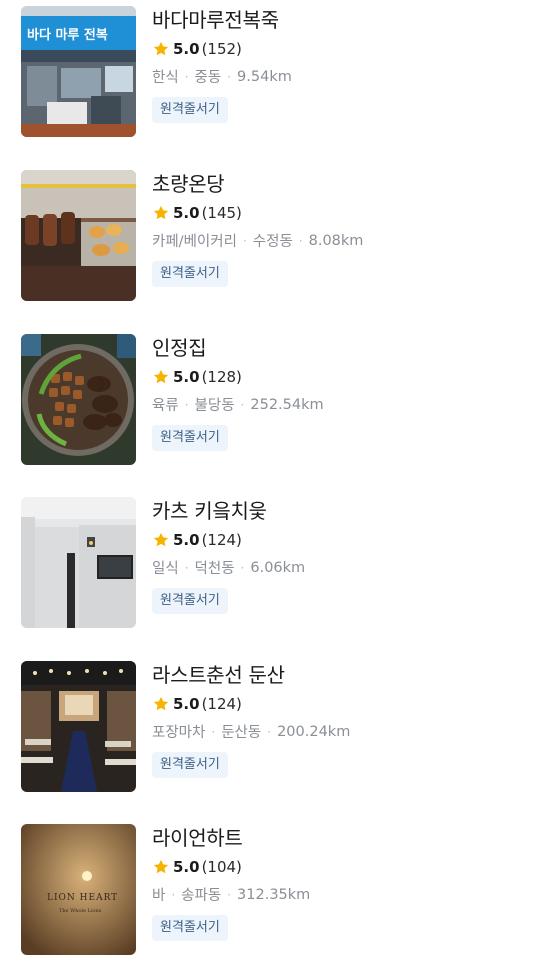 The image size is (540, 960). I want to click on restaurant-meta: 한식 · 중동 · 9.54km, so click(222, 76).